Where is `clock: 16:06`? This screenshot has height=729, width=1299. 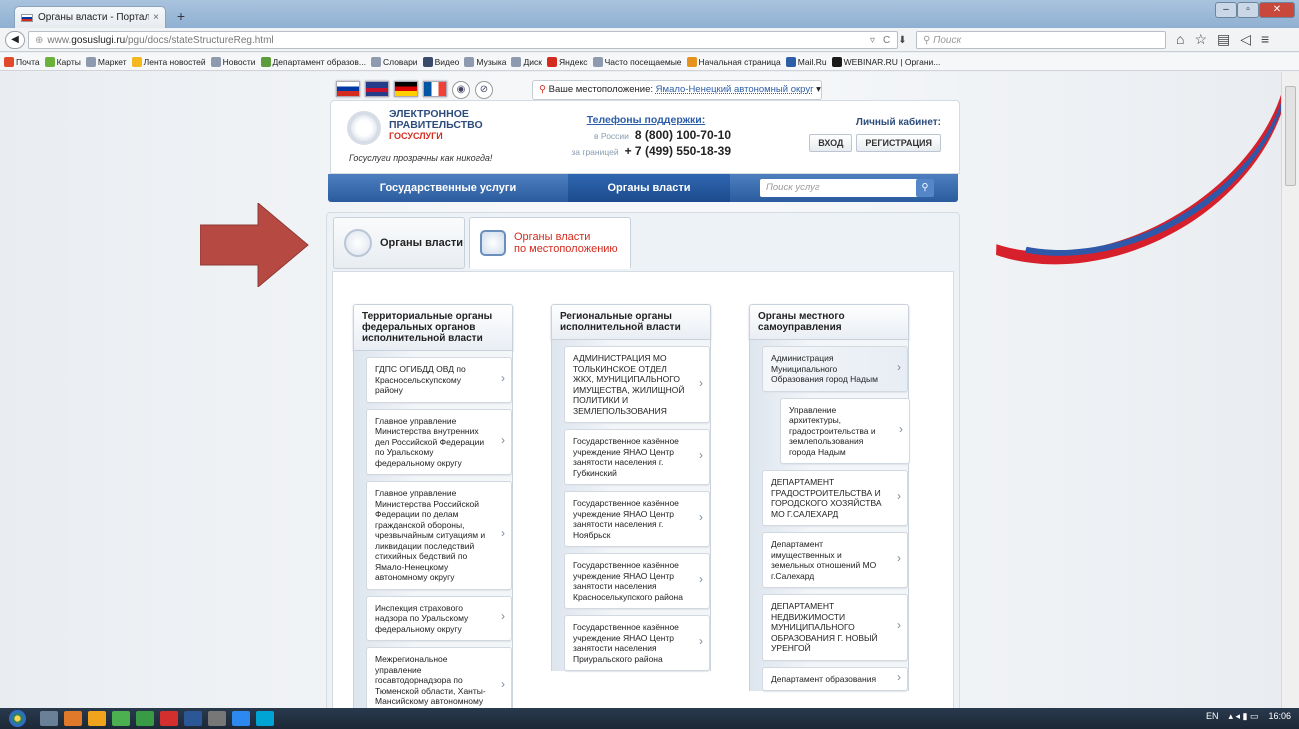 clock: 16:06 is located at coordinates (1279, 716).